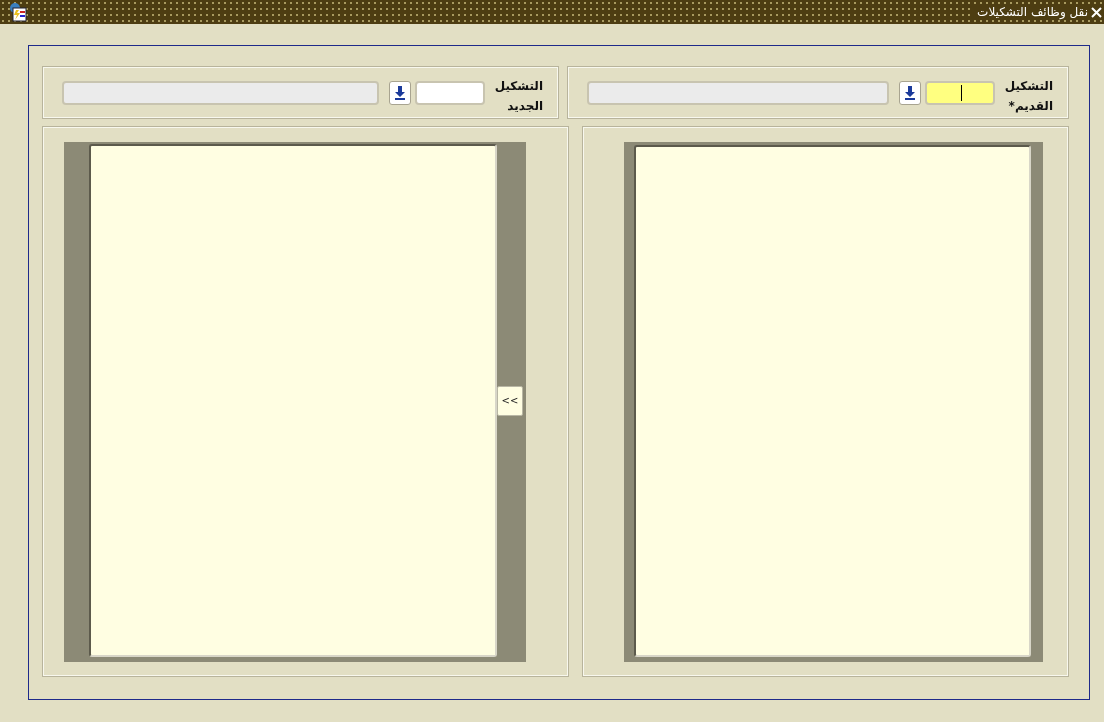  What do you see at coordinates (1028, 96) in the screenshot?
I see `field-label: التشكيل القديم*` at bounding box center [1028, 96].